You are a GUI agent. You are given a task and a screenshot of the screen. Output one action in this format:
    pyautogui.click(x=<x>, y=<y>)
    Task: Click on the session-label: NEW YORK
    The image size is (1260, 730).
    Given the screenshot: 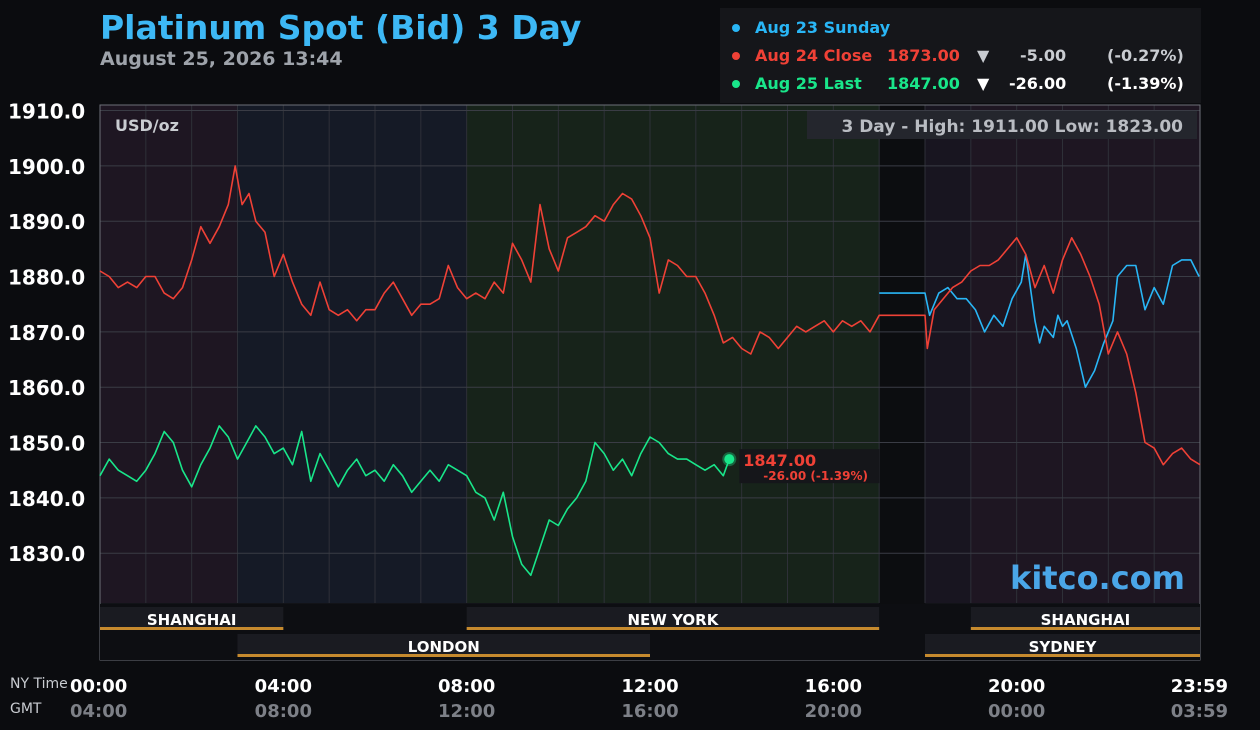 What is the action you would take?
    pyautogui.click(x=674, y=620)
    